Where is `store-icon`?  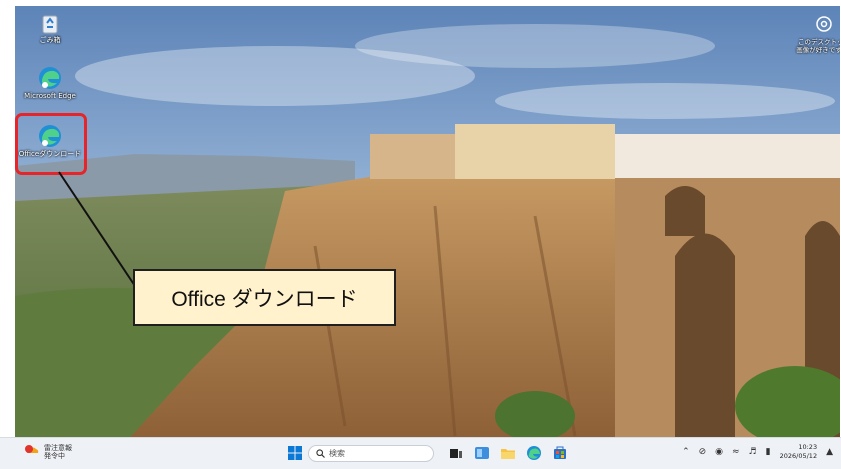
store-icon is located at coordinates (560, 453).